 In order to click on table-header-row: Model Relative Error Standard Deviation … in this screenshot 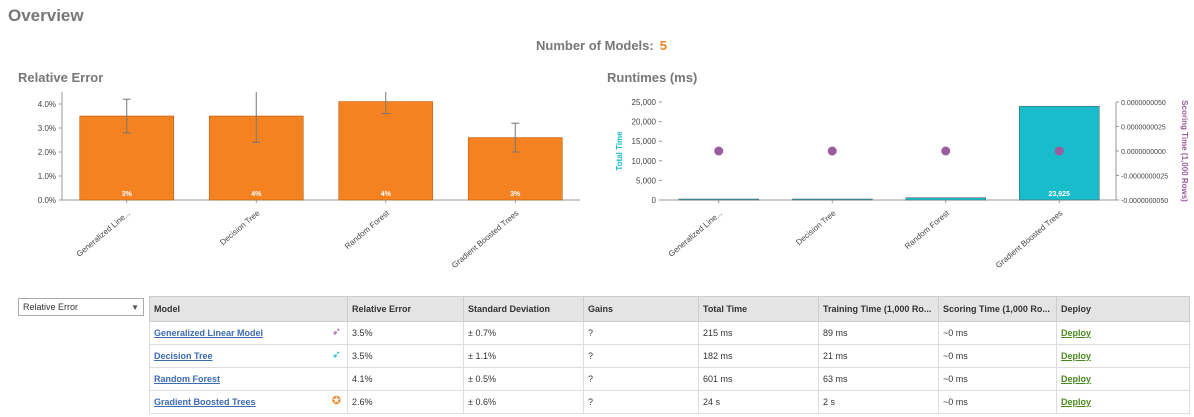, I will do `click(669, 309)`.